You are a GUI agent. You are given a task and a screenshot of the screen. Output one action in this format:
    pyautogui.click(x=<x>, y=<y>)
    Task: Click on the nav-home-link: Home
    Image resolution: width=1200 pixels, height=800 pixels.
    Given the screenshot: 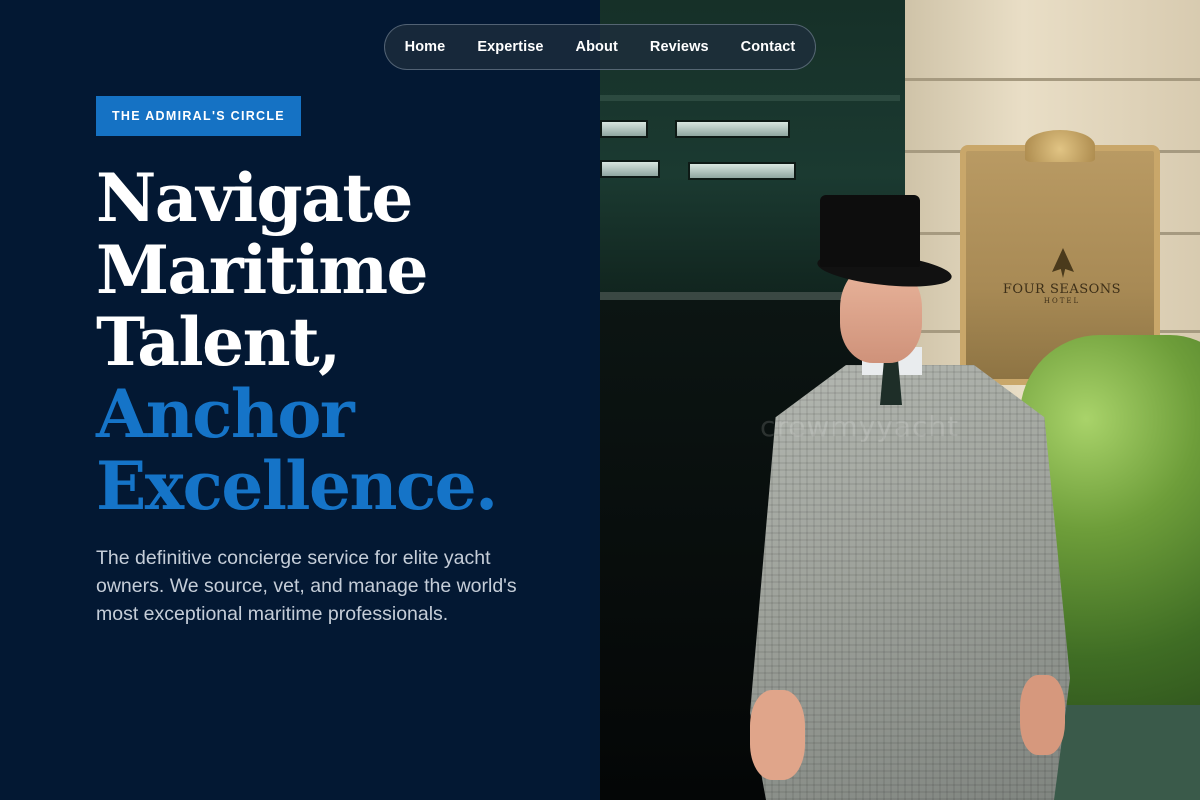 What is the action you would take?
    pyautogui.click(x=425, y=47)
    